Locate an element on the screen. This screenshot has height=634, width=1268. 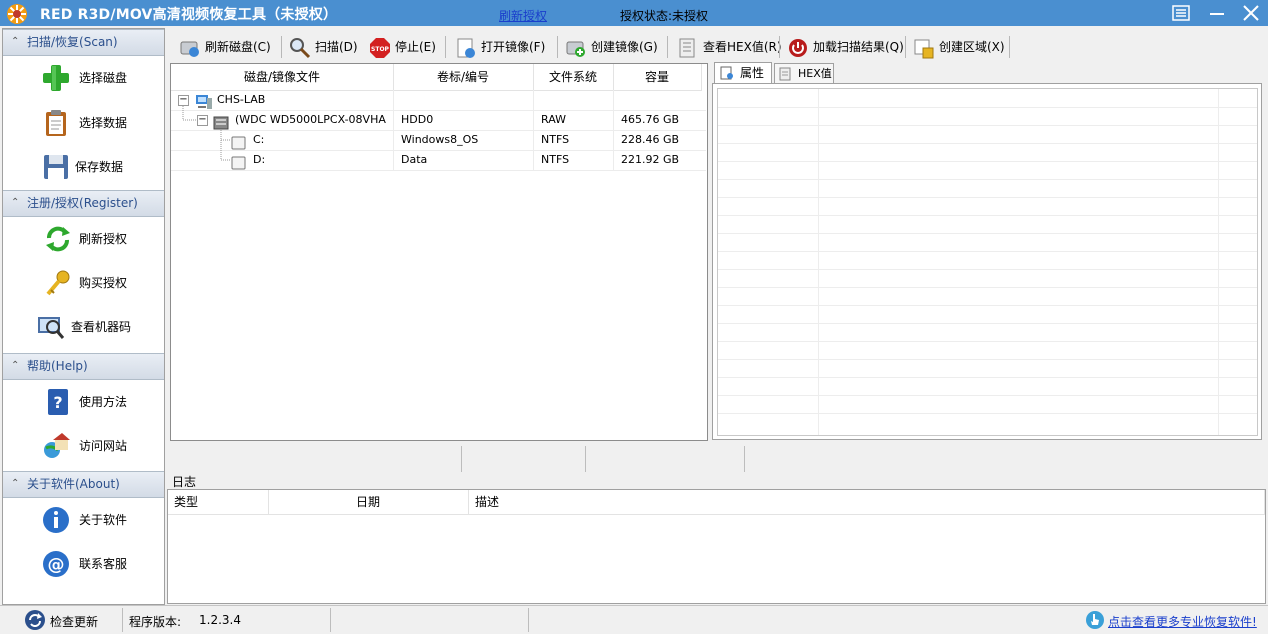
log-title: 日志 is located at coordinates (184, 482).